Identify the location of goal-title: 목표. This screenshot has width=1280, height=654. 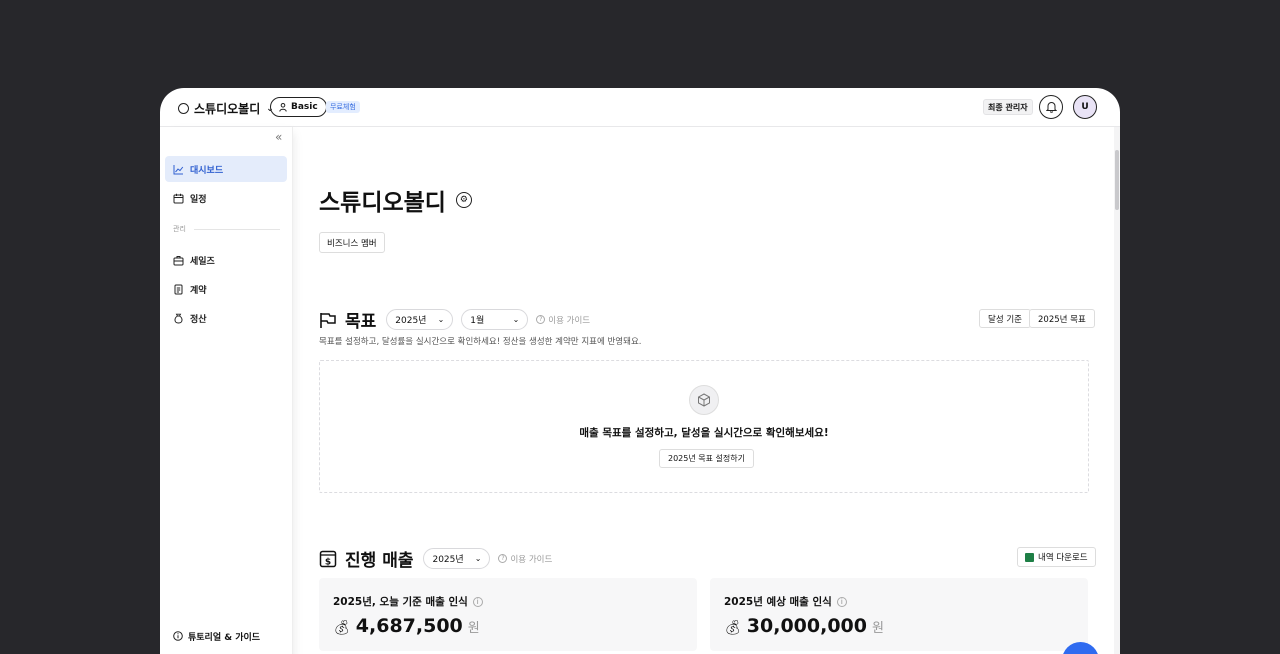
(361, 322).